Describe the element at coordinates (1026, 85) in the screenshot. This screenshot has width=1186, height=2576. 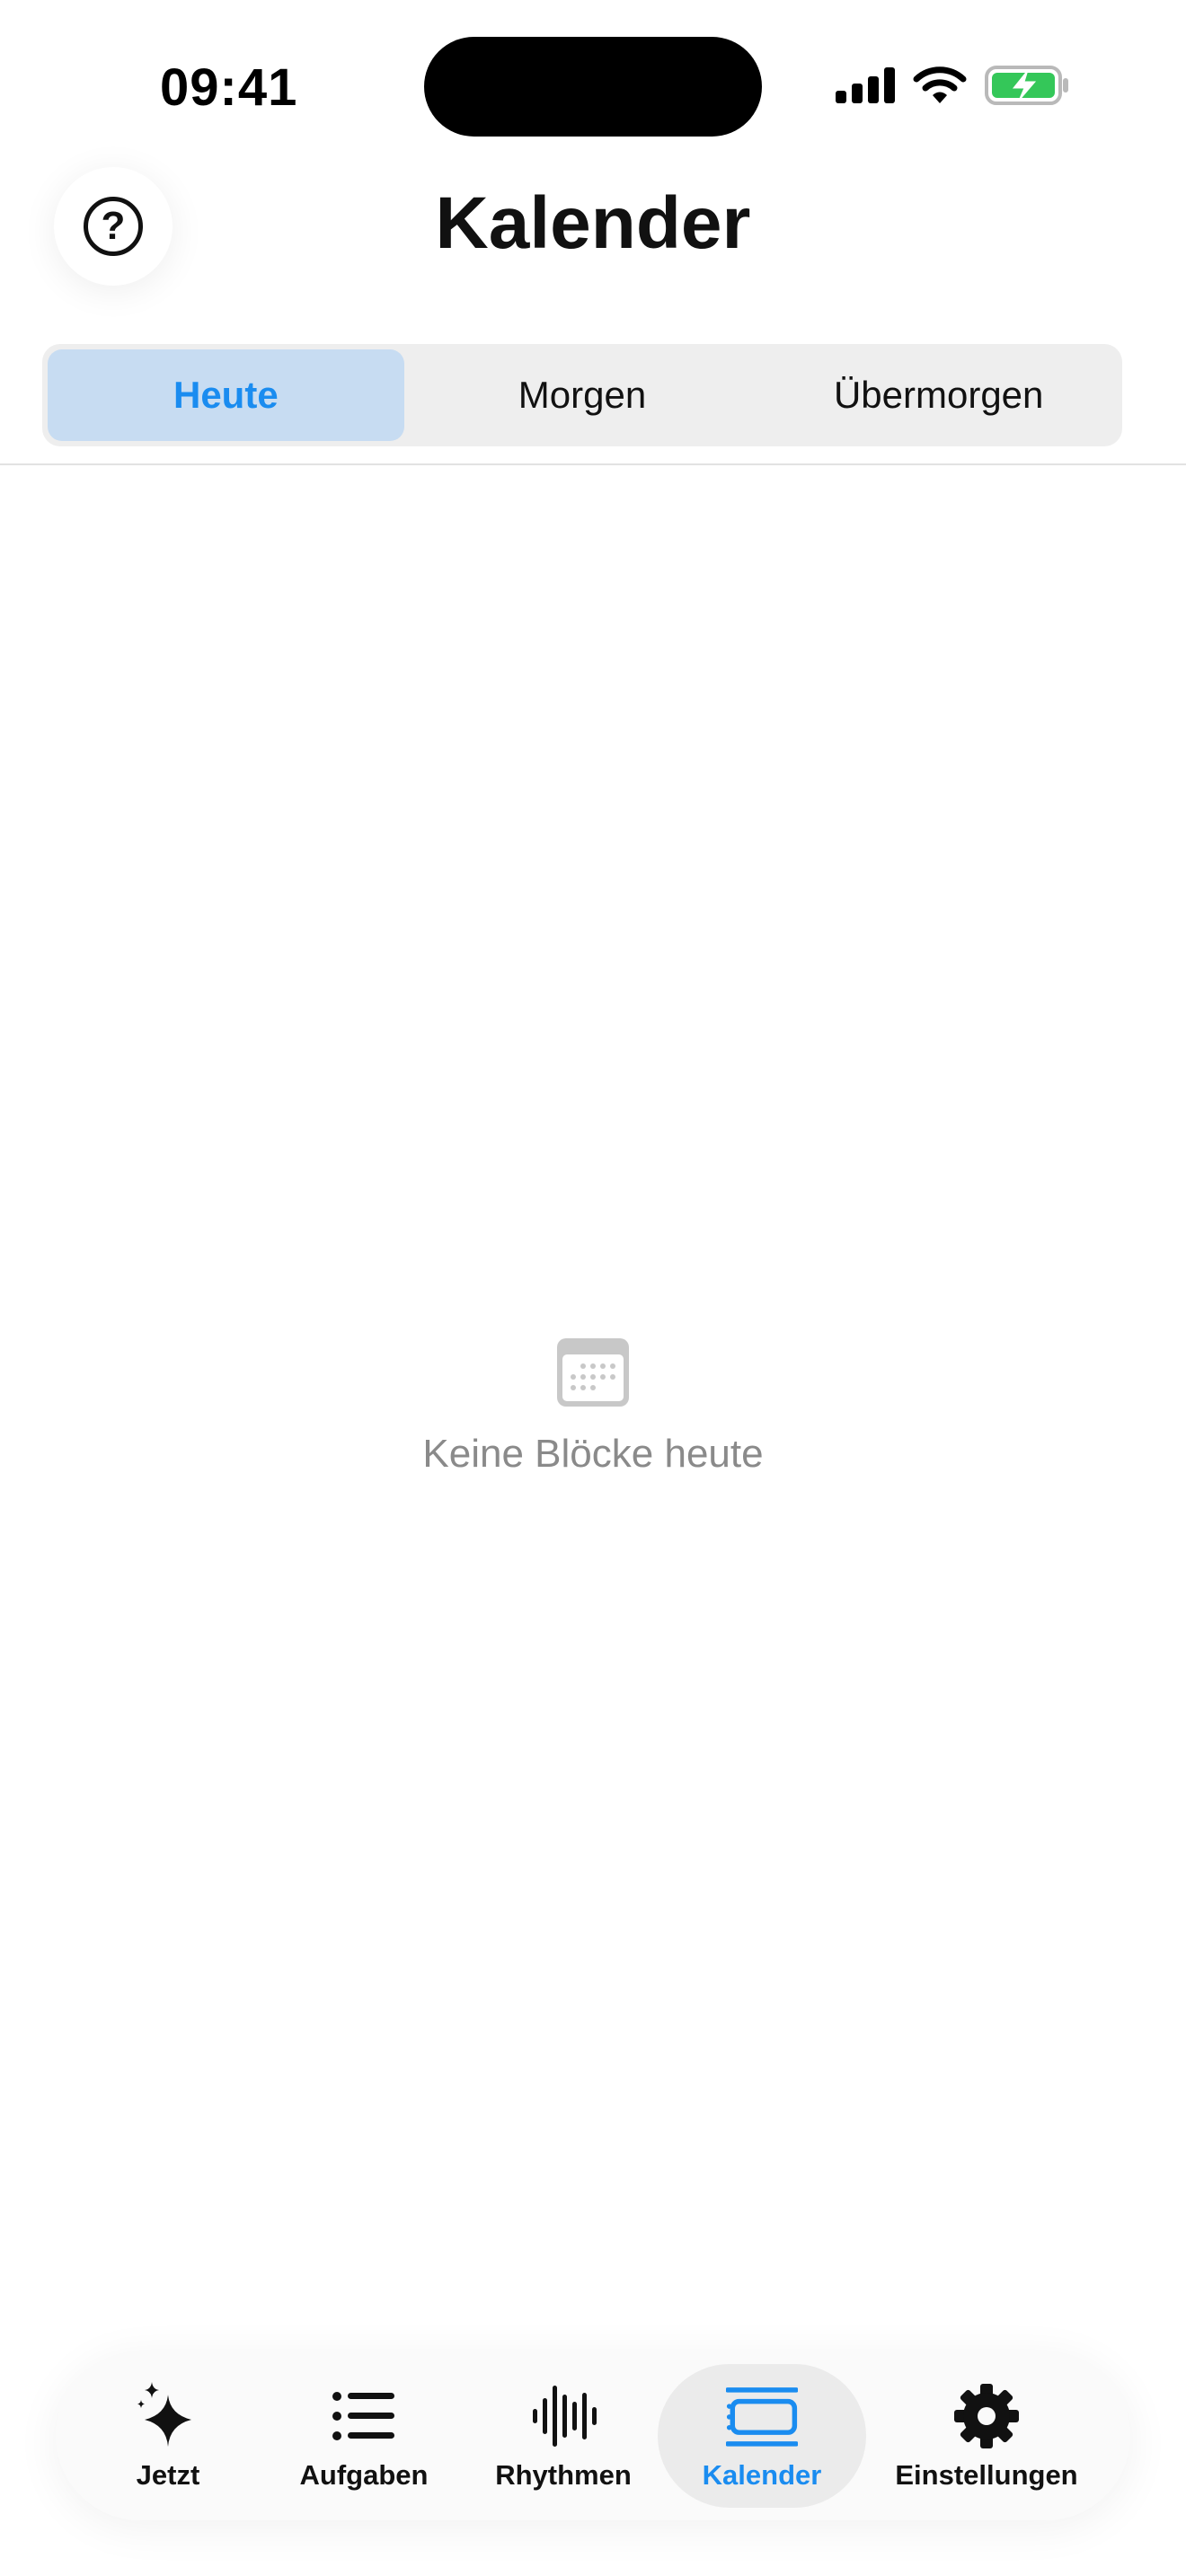
I see `battery-charging-icon` at that location.